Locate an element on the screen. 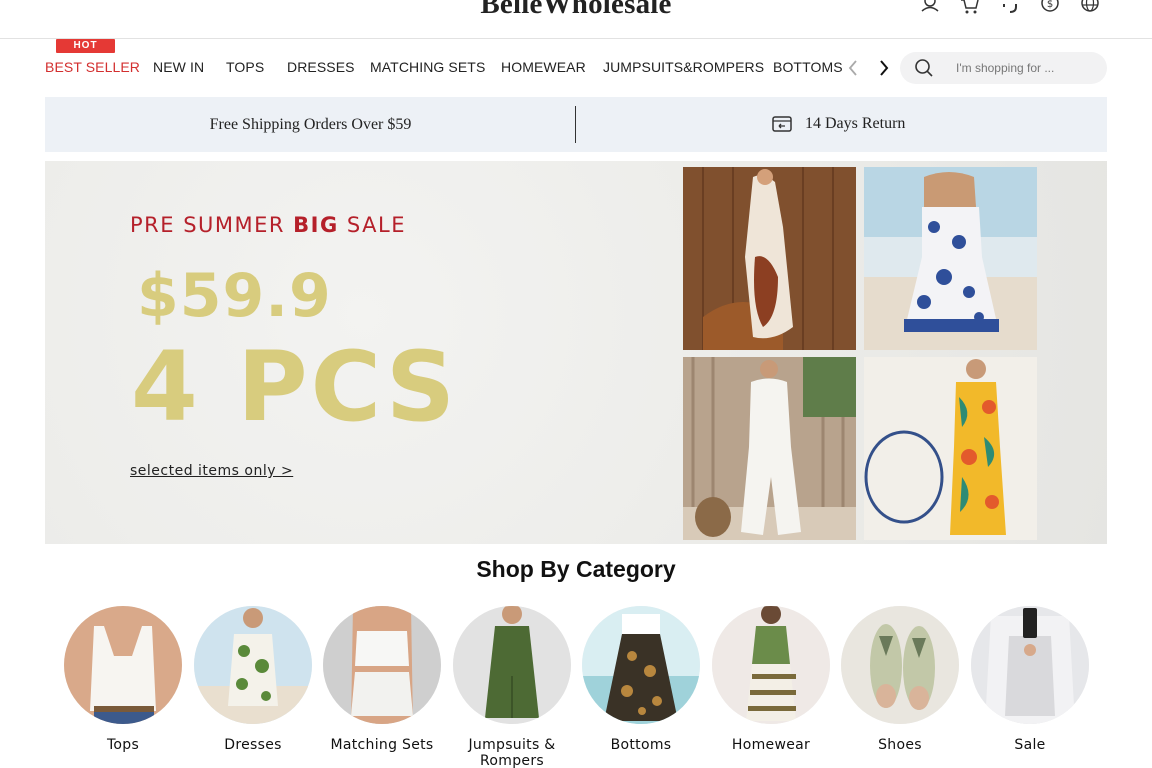 The image size is (1152, 768). category-dresses-image is located at coordinates (253, 665).